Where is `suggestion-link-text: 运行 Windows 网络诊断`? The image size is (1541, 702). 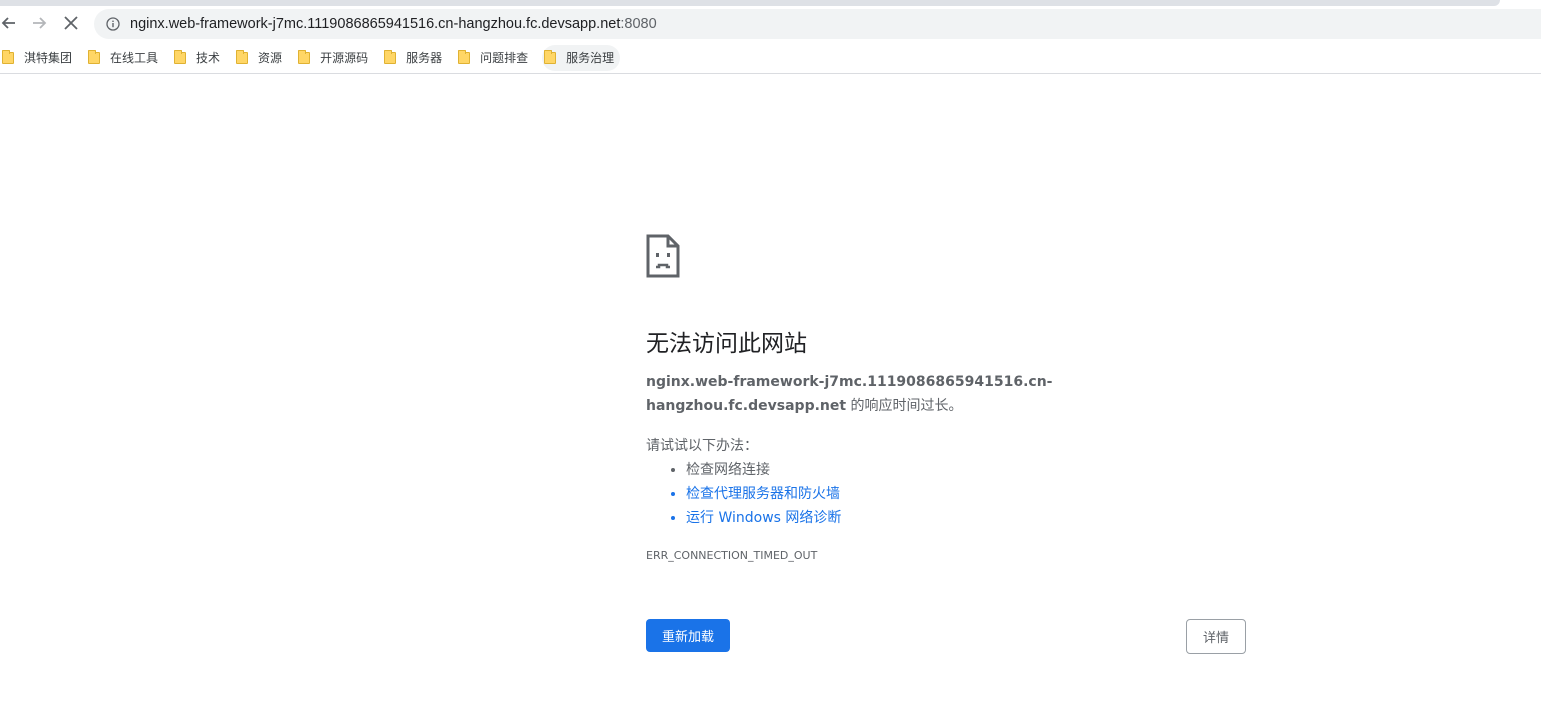 suggestion-link-text: 运行 Windows 网络诊断 is located at coordinates (763, 518).